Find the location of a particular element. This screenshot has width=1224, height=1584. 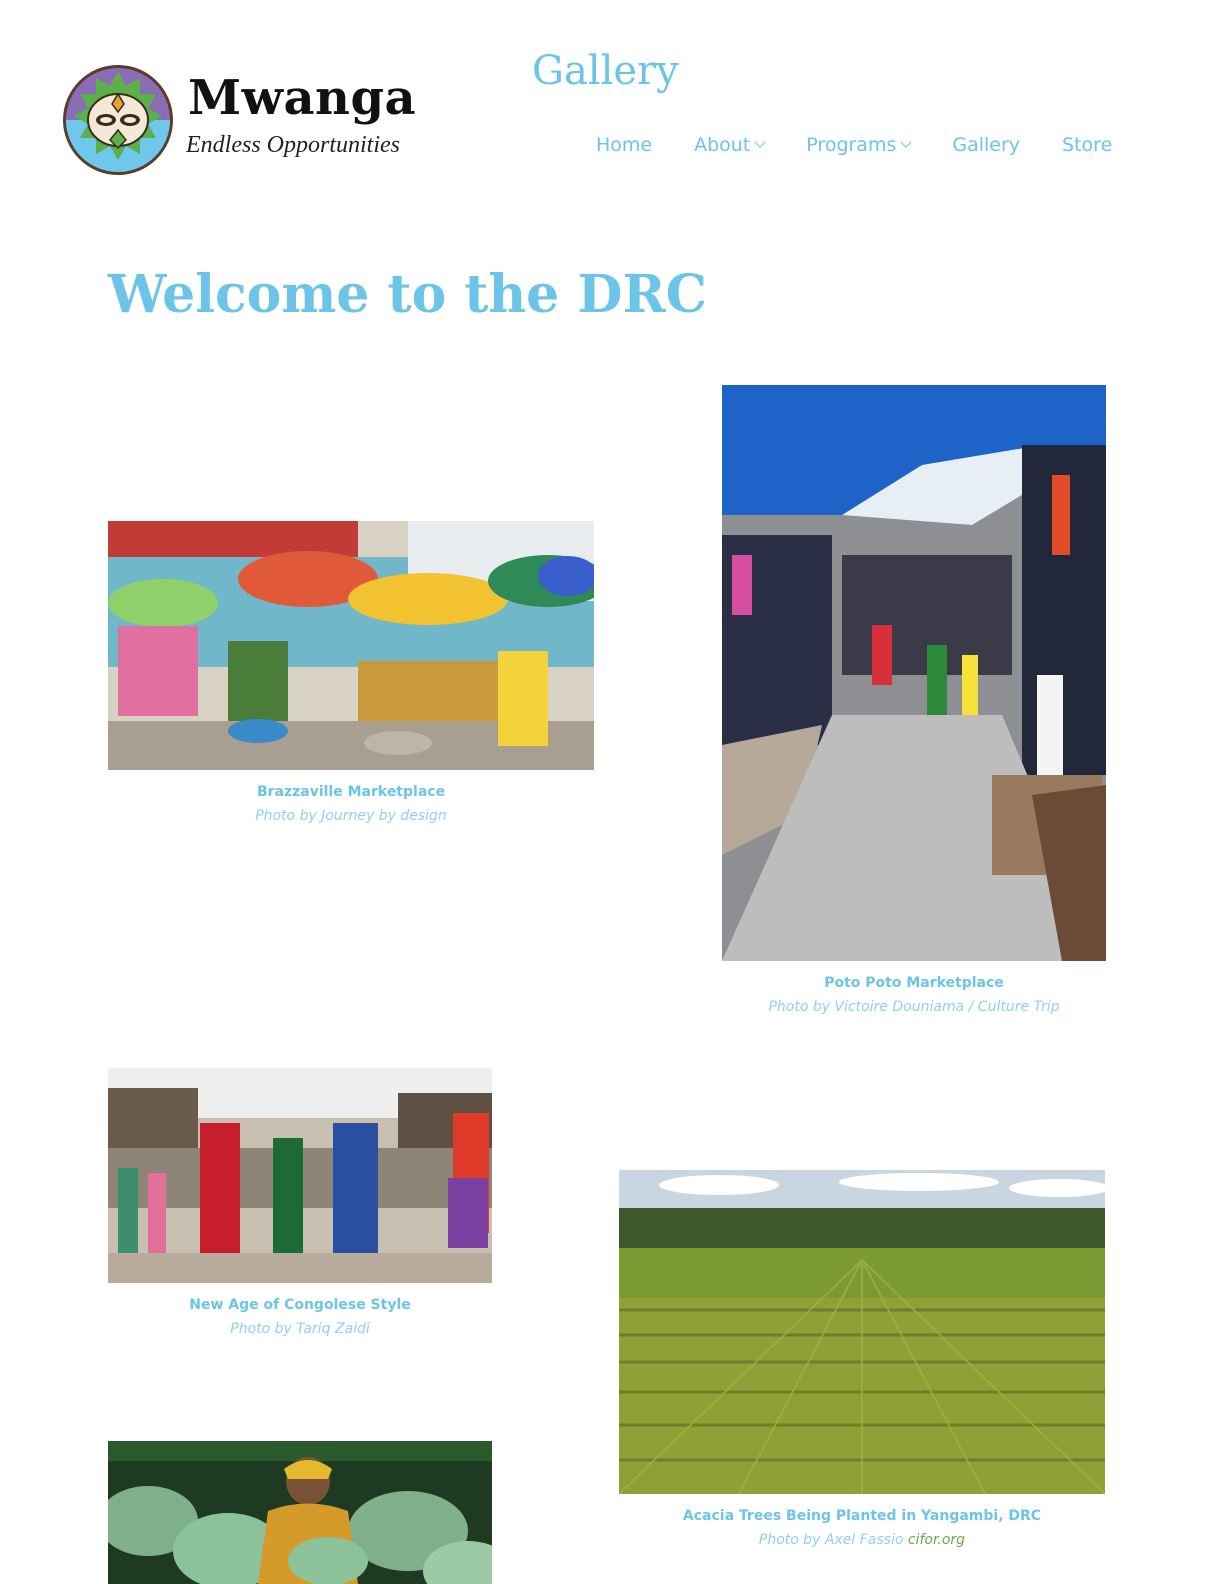

nav-item-about: About is located at coordinates (730, 145).